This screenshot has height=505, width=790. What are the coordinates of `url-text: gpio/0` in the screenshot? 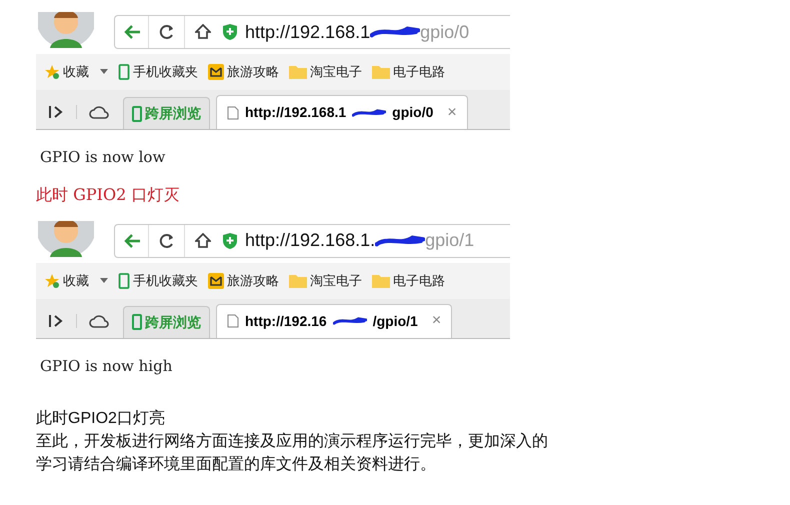 It's located at (445, 32).